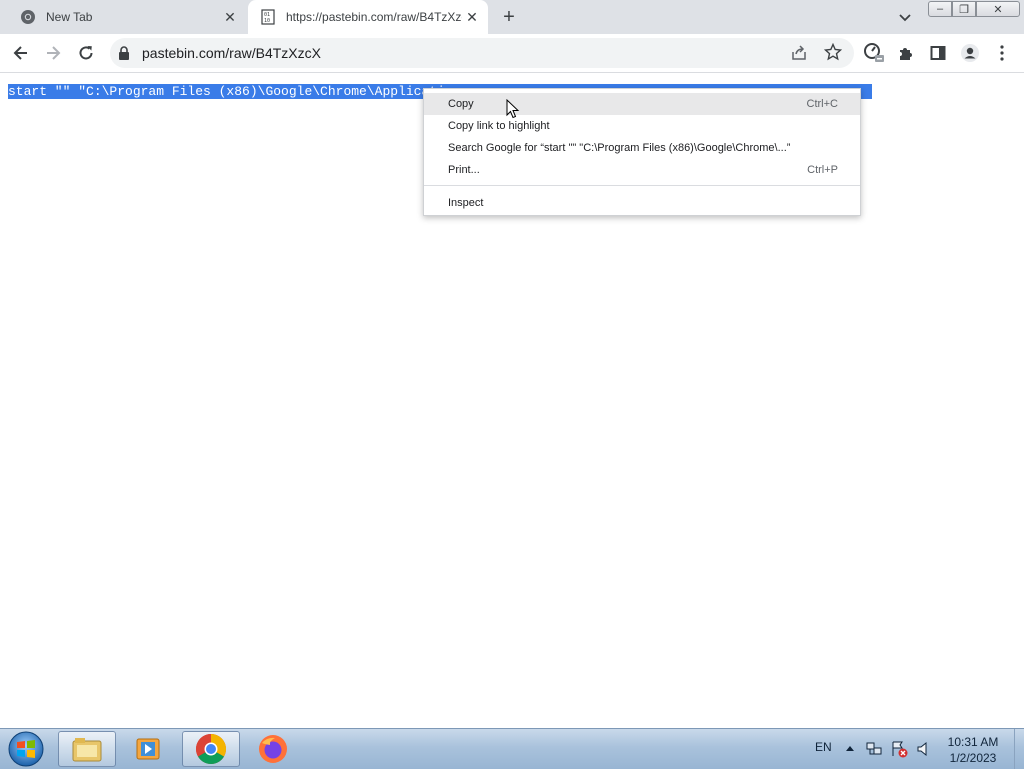 This screenshot has height=769, width=1024. I want to click on reload-button, so click(86, 53).